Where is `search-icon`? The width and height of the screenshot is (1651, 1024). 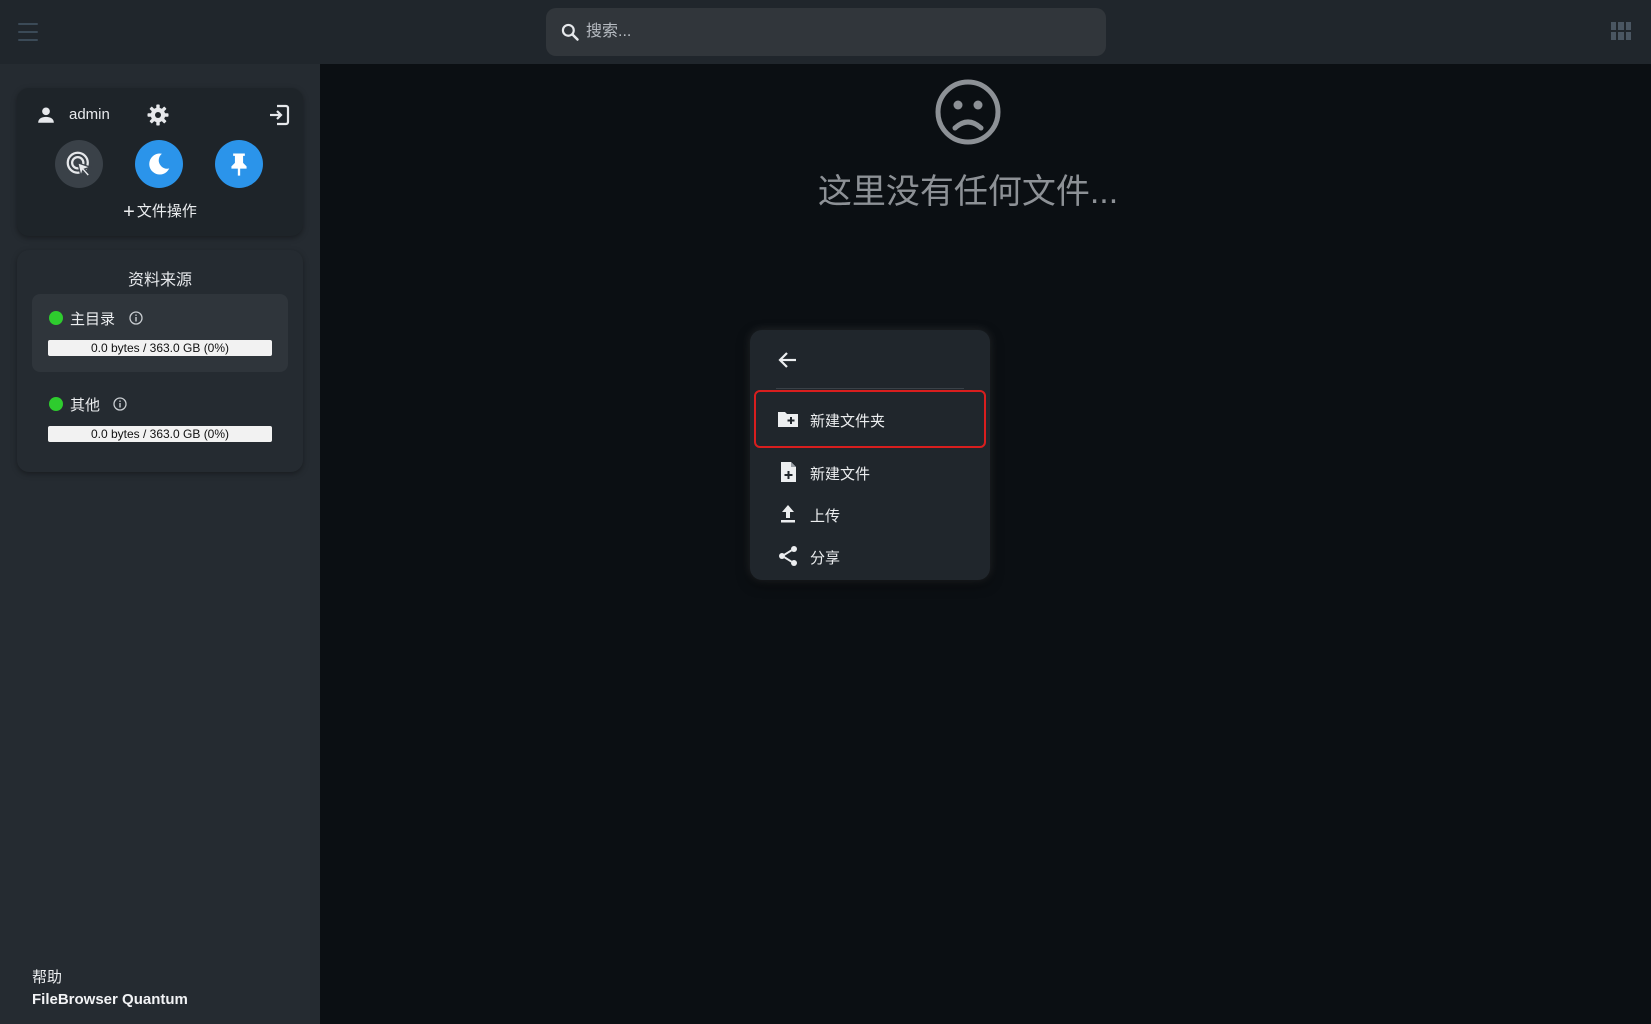
search-icon is located at coordinates (570, 32).